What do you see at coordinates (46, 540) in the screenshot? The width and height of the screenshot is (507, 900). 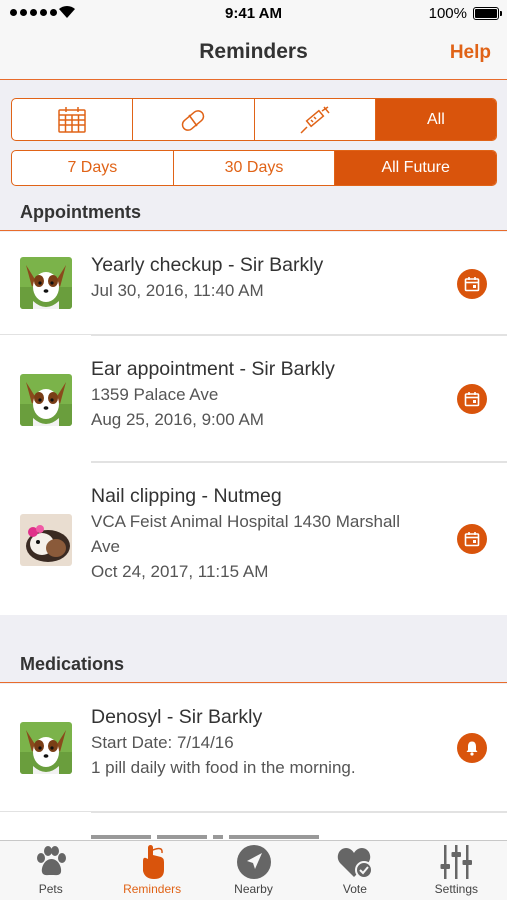 I see `pet-avatar-guinea-pig` at bounding box center [46, 540].